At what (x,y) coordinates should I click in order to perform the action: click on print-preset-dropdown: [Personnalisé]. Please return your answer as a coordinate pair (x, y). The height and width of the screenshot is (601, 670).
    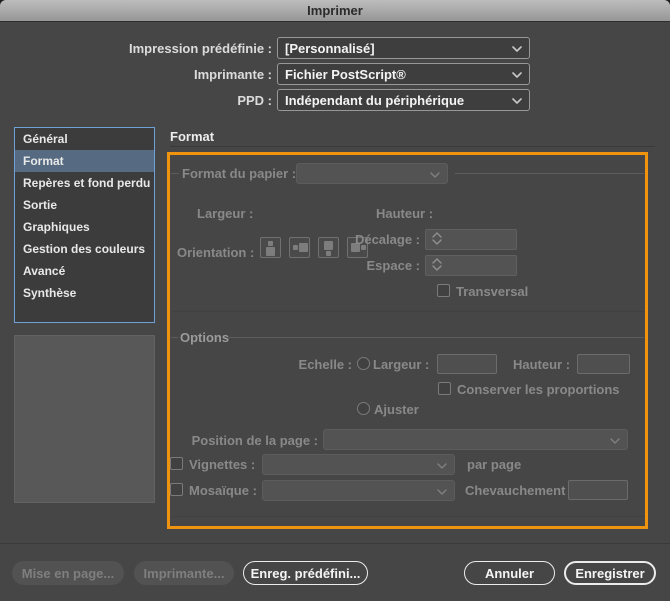
    Looking at the image, I should click on (403, 48).